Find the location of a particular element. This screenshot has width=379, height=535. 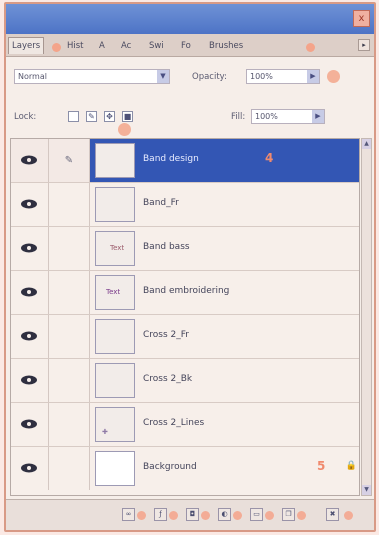

layer-row: ✚ Cross 2_Lines is located at coordinates (185, 425).